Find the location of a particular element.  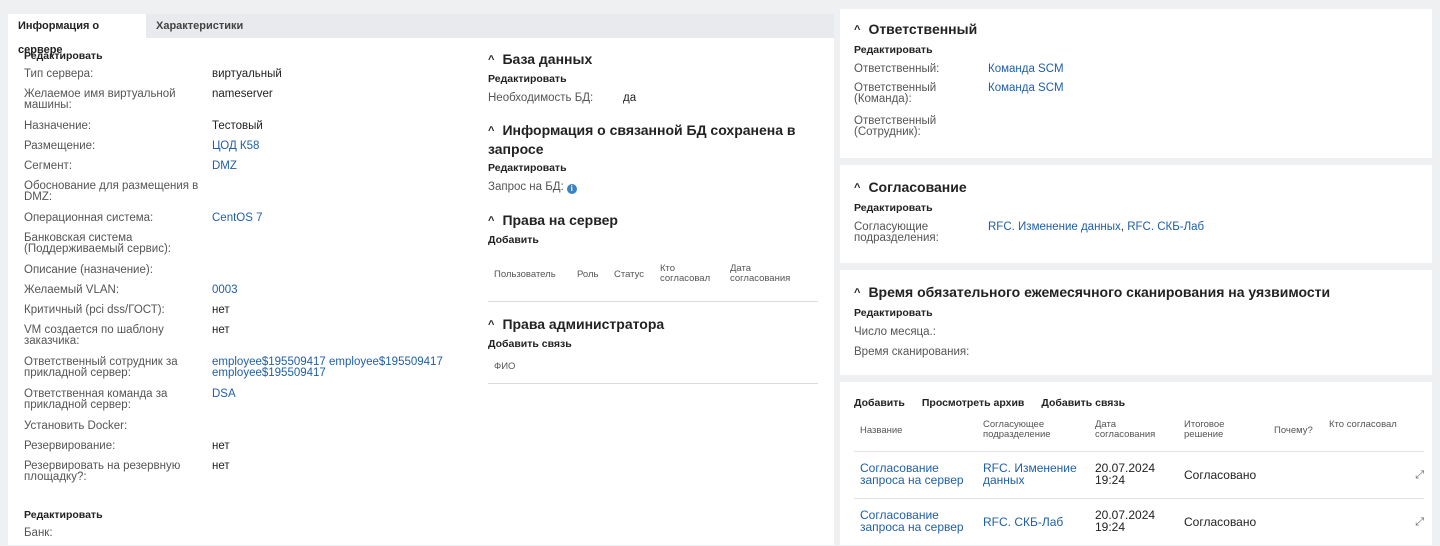

field-value: Тестовый is located at coordinates (237, 126).